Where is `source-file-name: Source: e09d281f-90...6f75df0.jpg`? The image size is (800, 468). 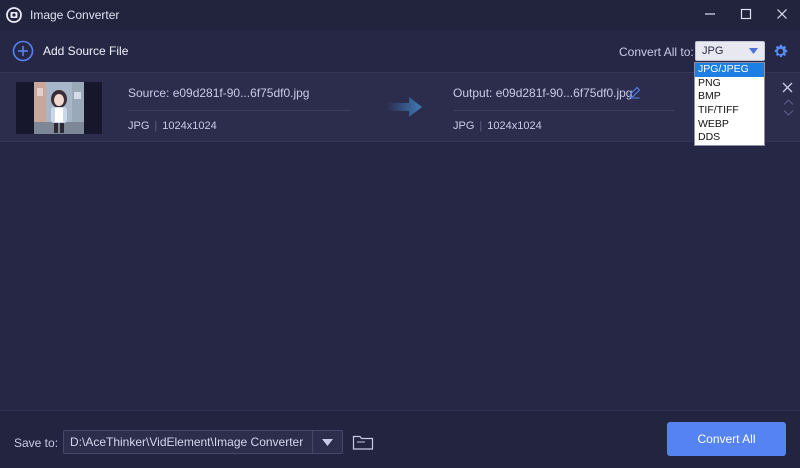 source-file-name: Source: e09d281f-90...6f75df0.jpg is located at coordinates (219, 93).